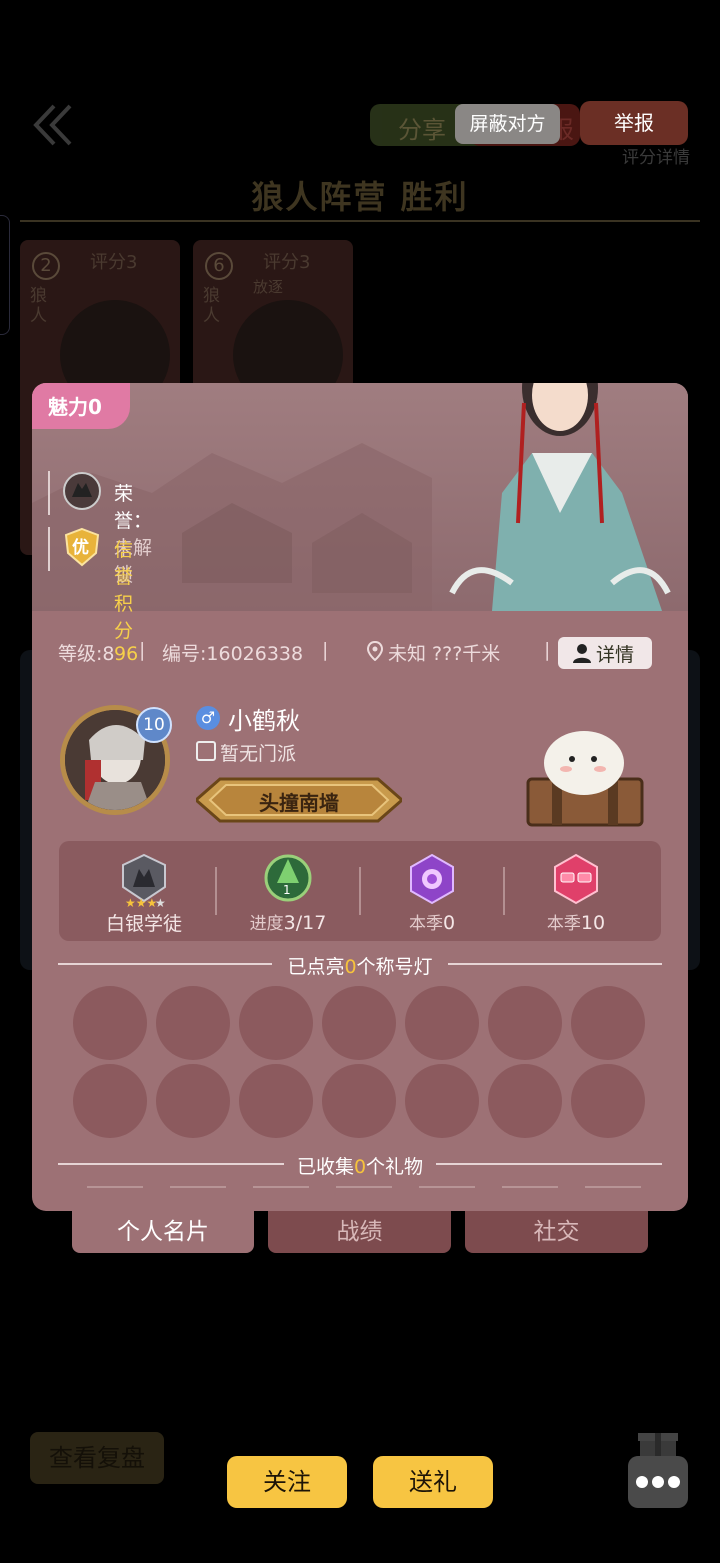  Describe the element at coordinates (576, 880) in the screenshot. I see `pink-sunglasses-badge-icon` at that location.